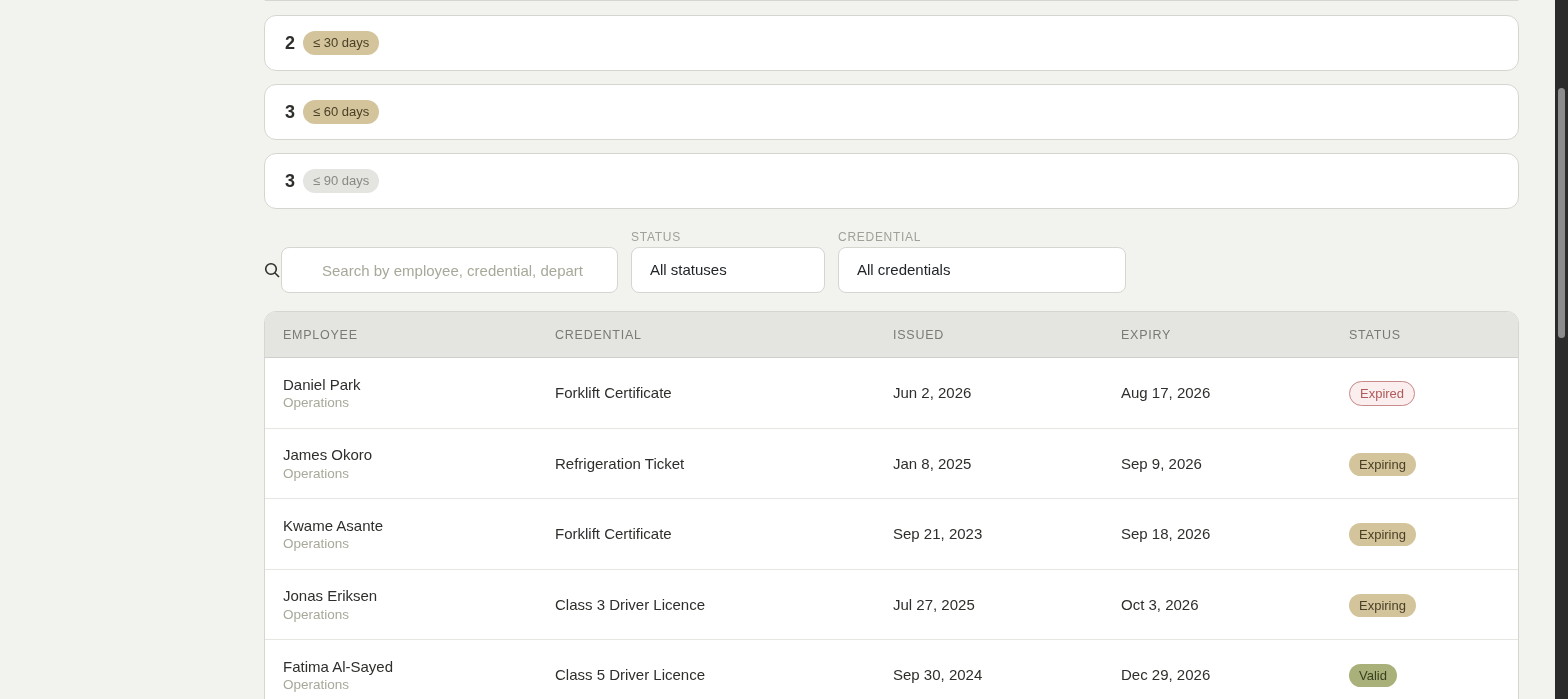  I want to click on table-cell-text: Sep 9, 2026, so click(1162, 463).